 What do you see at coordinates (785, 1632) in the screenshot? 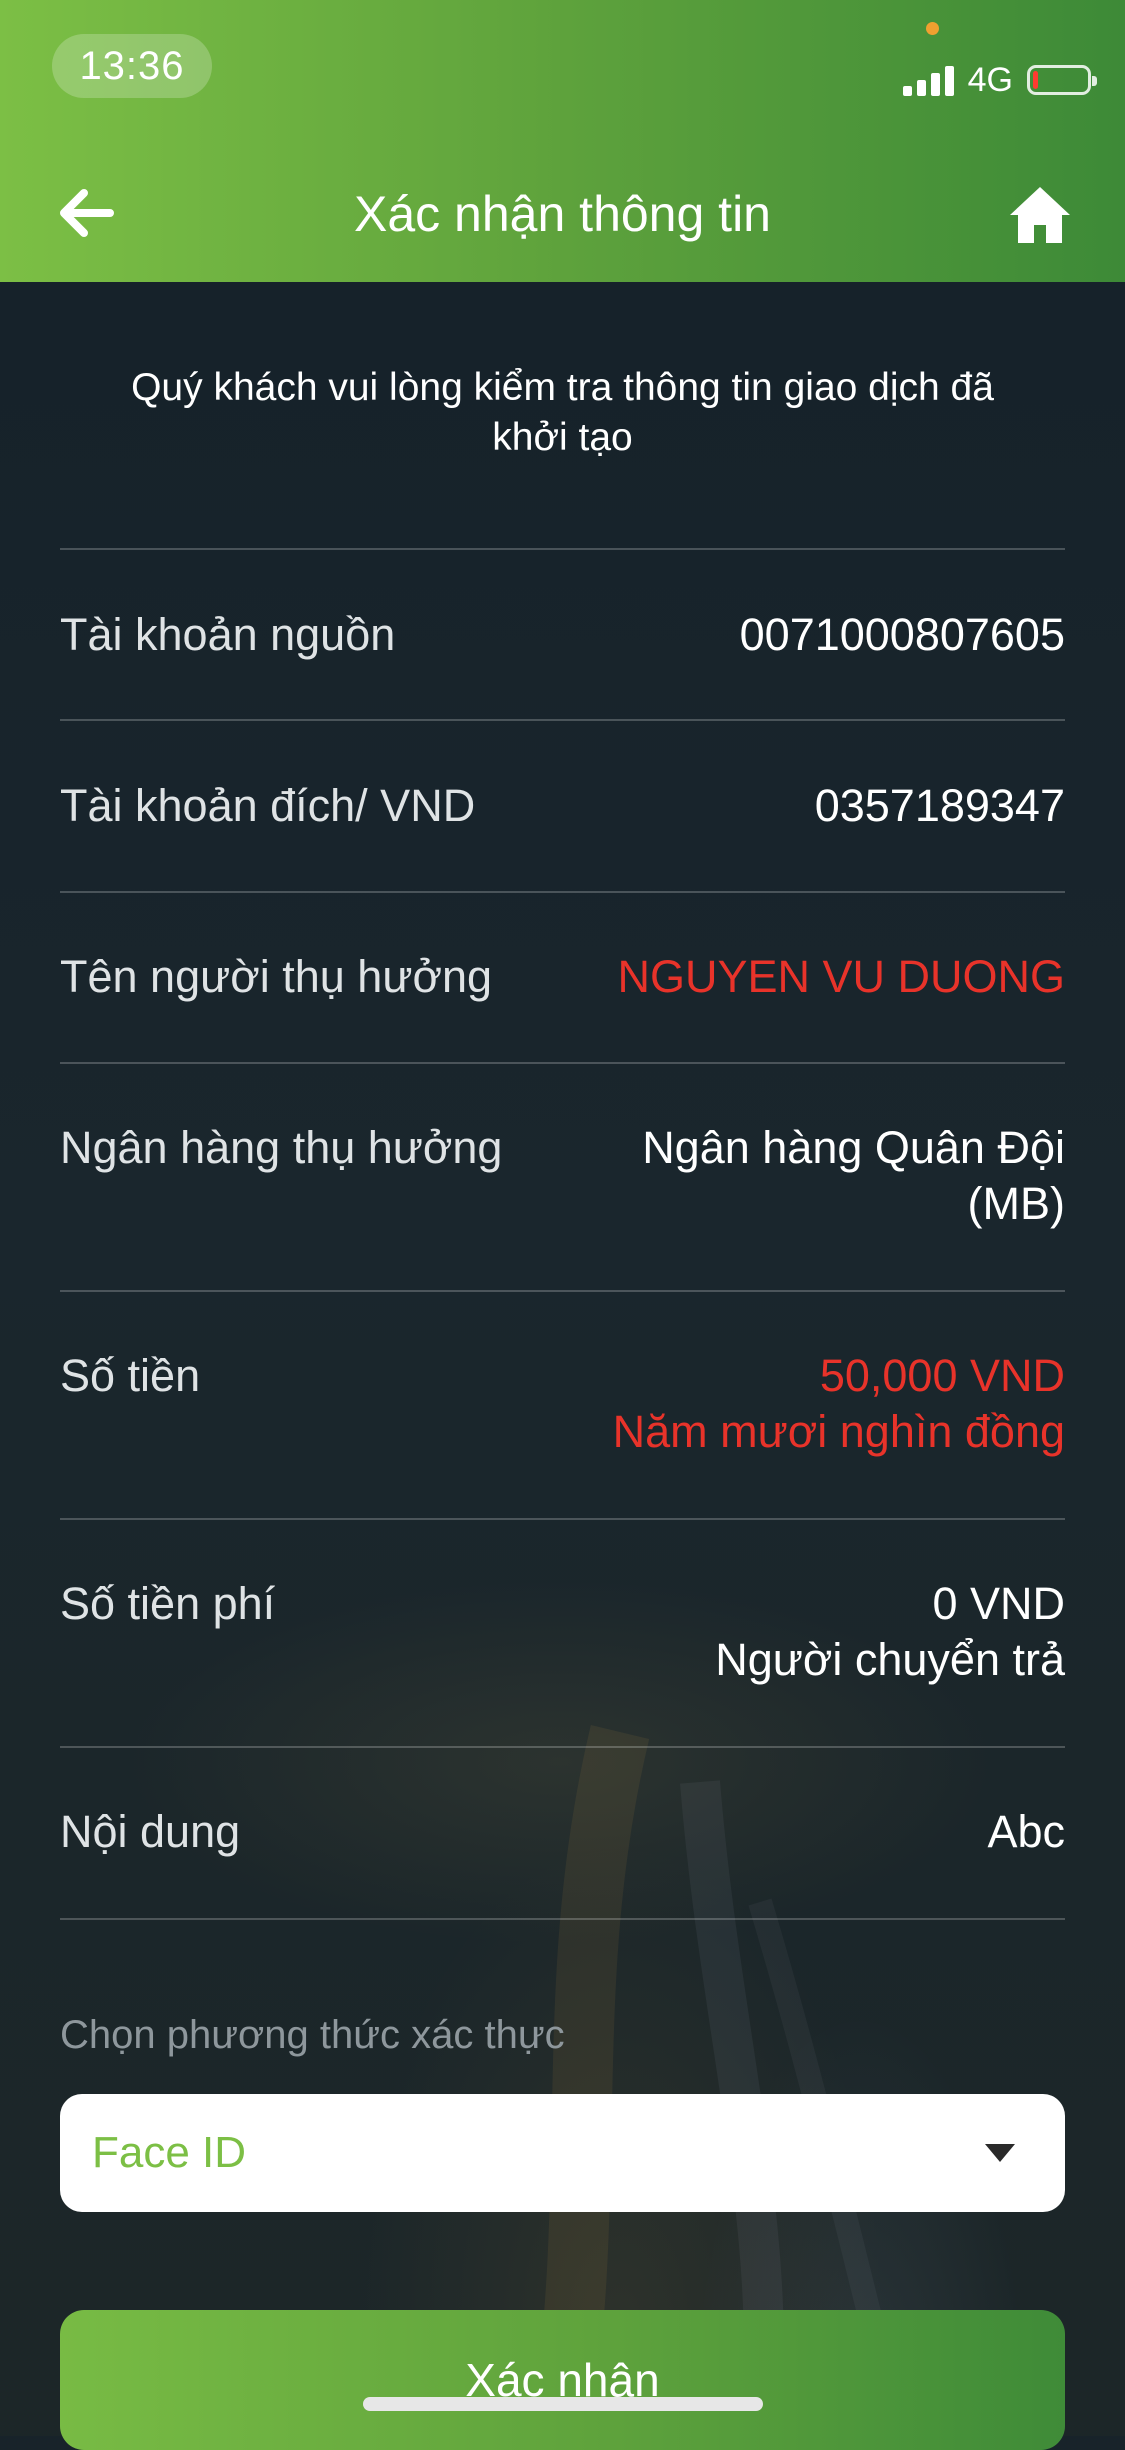
I see `fee-value-group: 0 VND Người chuyển trả` at bounding box center [785, 1632].